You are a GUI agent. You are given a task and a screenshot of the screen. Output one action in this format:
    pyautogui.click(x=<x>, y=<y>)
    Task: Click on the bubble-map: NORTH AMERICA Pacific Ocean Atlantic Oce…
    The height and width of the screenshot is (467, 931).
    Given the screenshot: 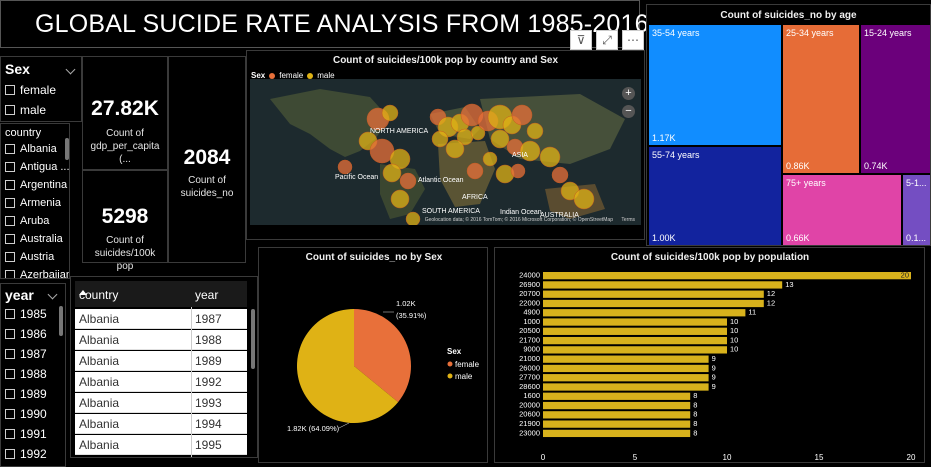 What is the action you would take?
    pyautogui.click(x=445, y=152)
    